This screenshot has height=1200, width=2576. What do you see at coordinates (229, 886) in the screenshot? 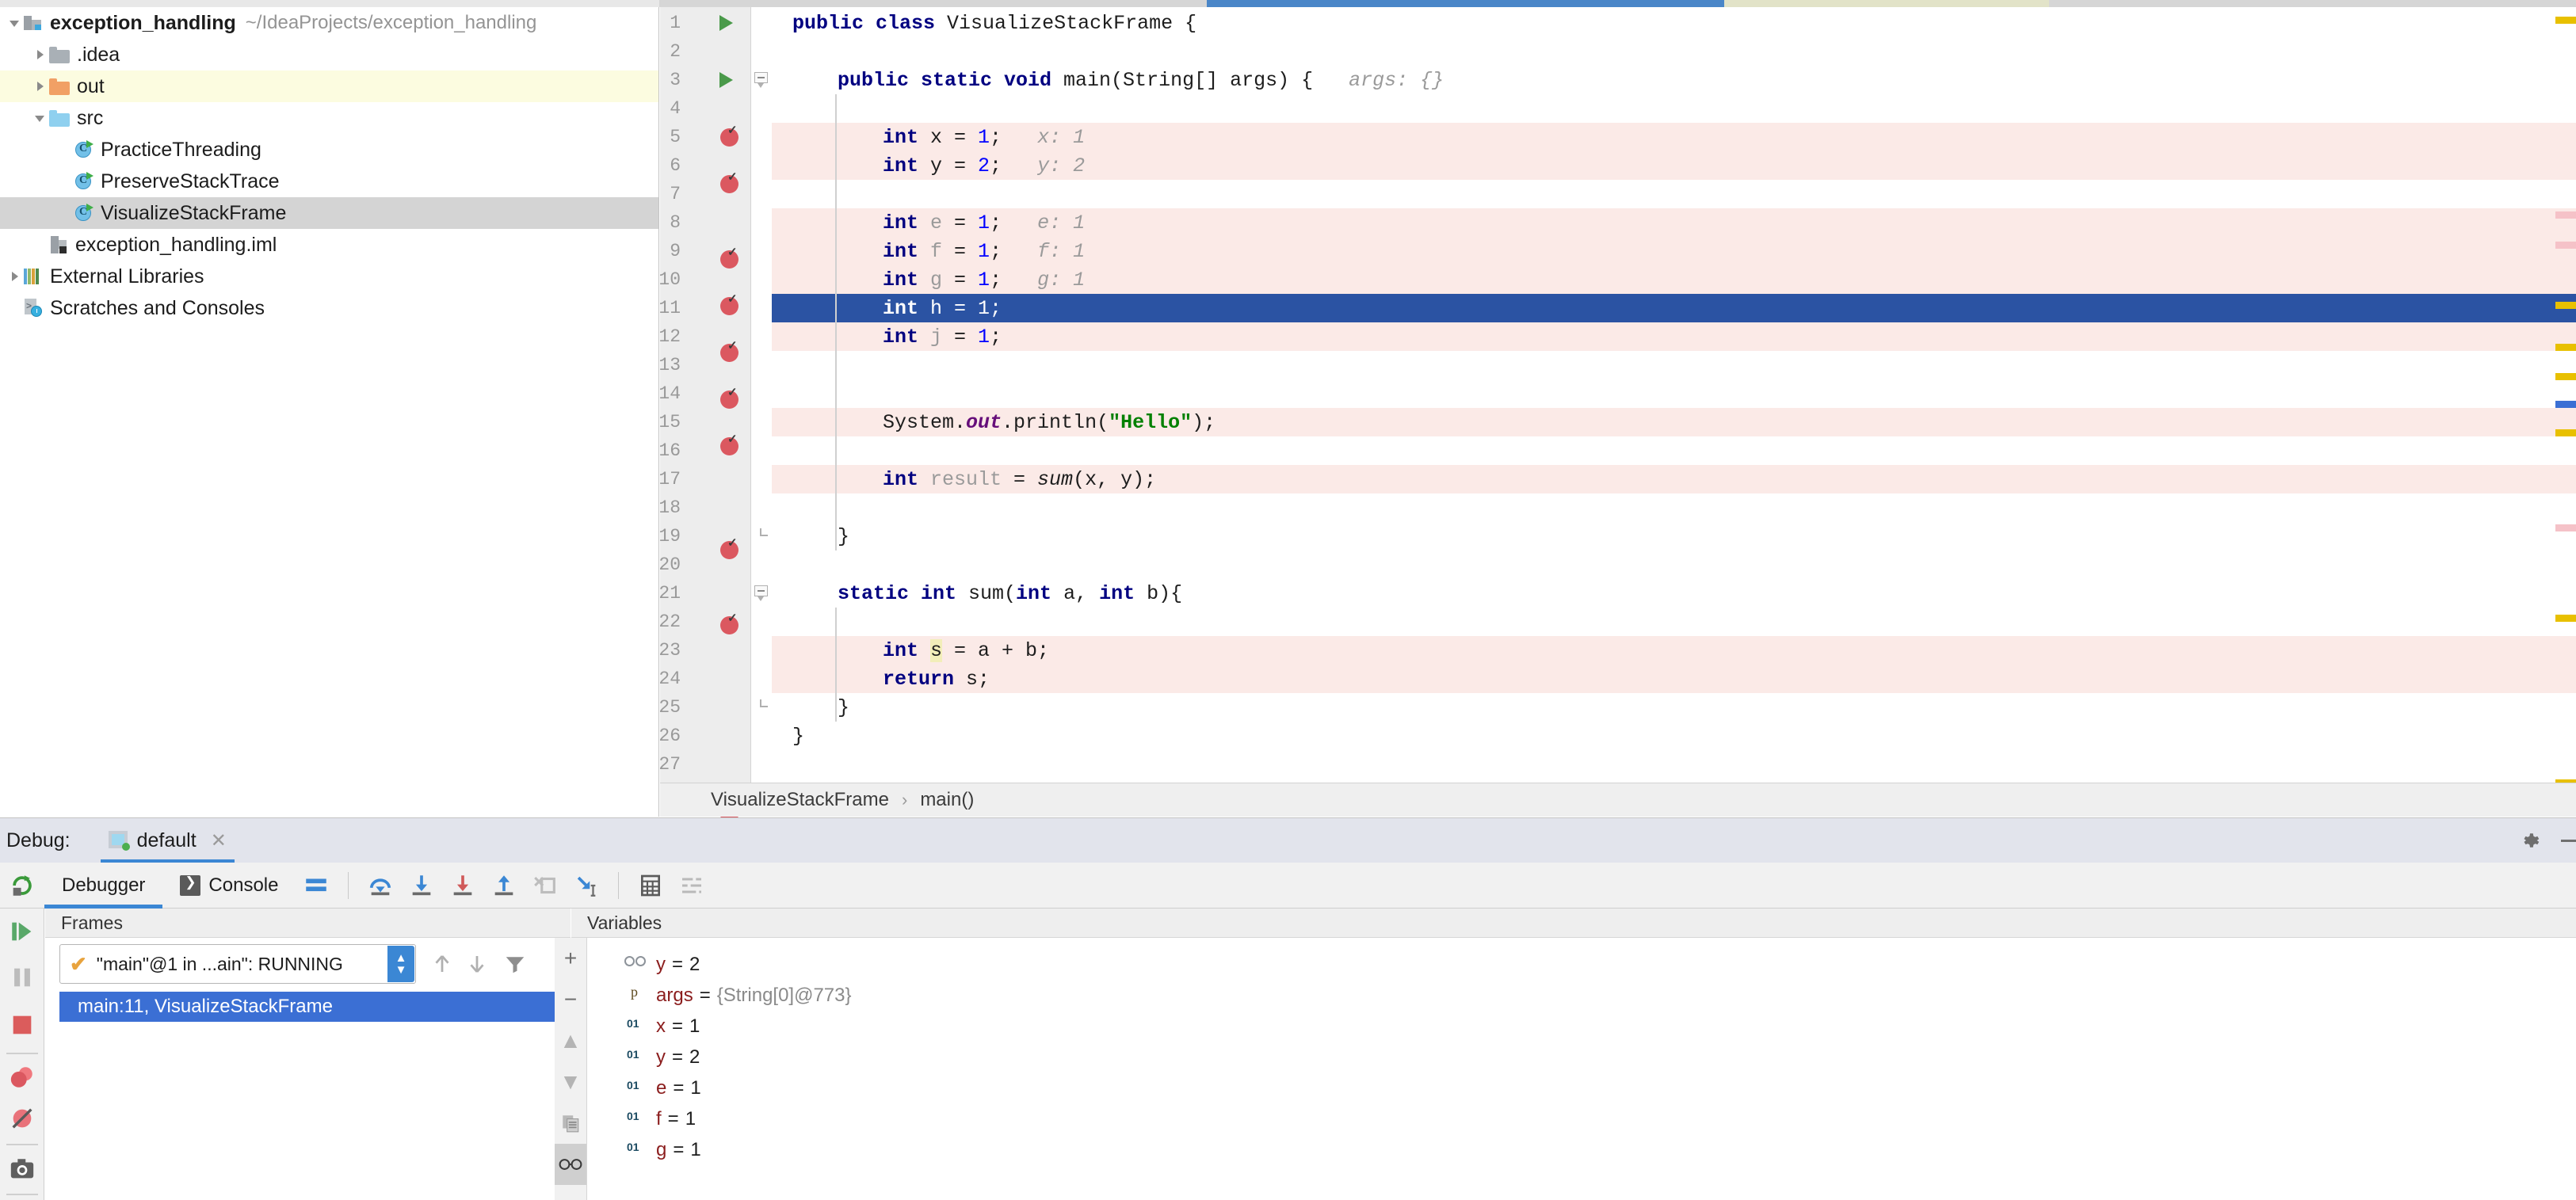
I see `tab-console: Console` at bounding box center [229, 886].